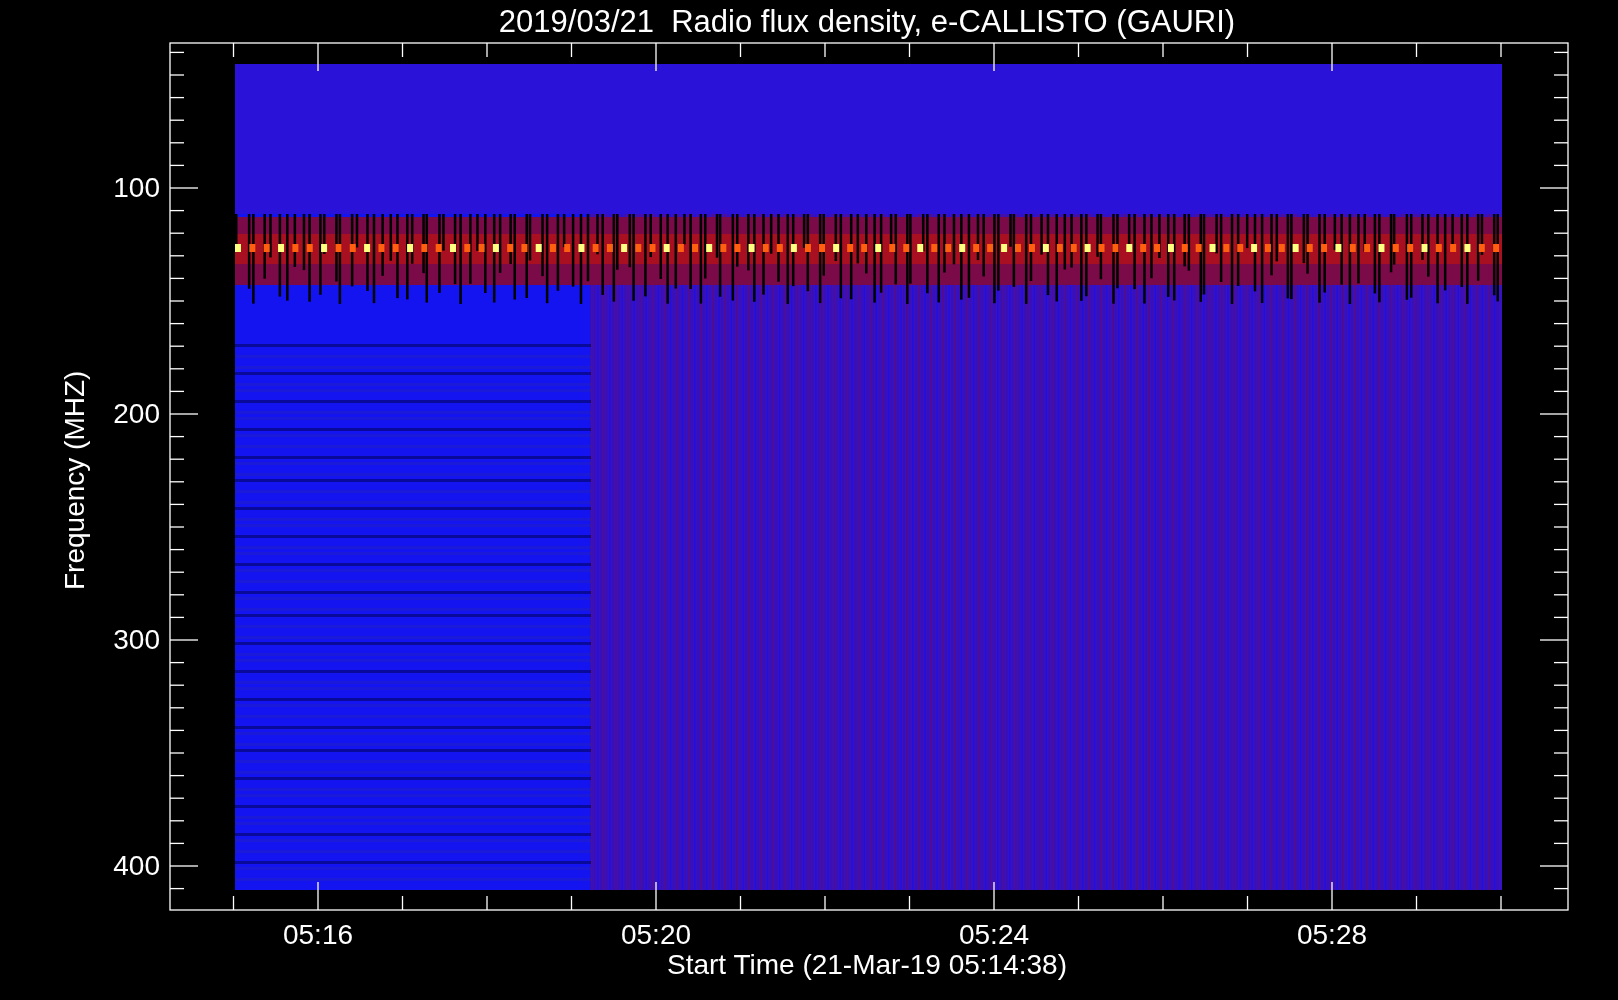  What do you see at coordinates (1332, 935) in the screenshot?
I see `tick-label: 05:28` at bounding box center [1332, 935].